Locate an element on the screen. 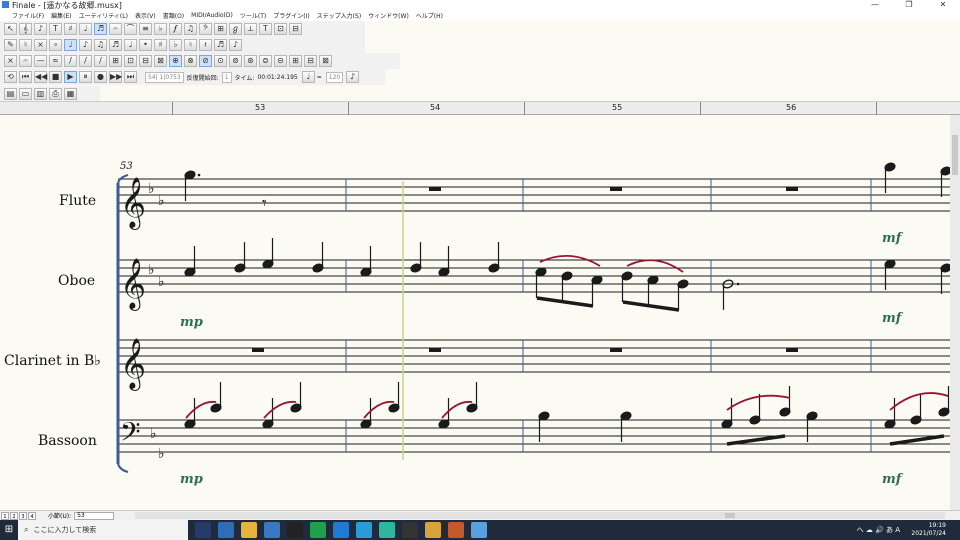 The width and height of the screenshot is (960, 540). menu-plugins: プラグイン(I) is located at coordinates (291, 15).